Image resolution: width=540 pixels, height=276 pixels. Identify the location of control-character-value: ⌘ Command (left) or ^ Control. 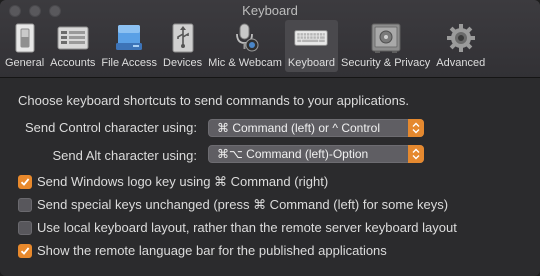
(299, 128).